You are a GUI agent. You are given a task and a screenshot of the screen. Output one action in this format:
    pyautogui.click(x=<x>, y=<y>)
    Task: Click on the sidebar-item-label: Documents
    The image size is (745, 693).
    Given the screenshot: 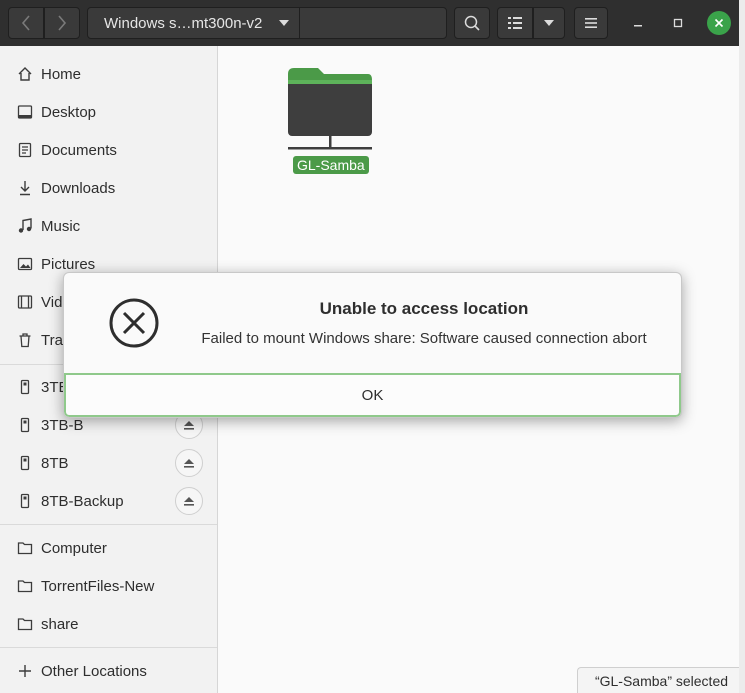 What is the action you would take?
    pyautogui.click(x=79, y=150)
    